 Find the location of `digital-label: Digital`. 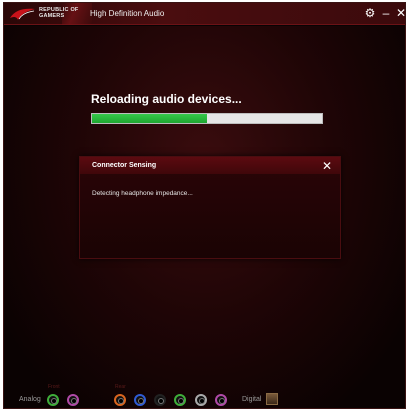

digital-label: Digital is located at coordinates (252, 399).